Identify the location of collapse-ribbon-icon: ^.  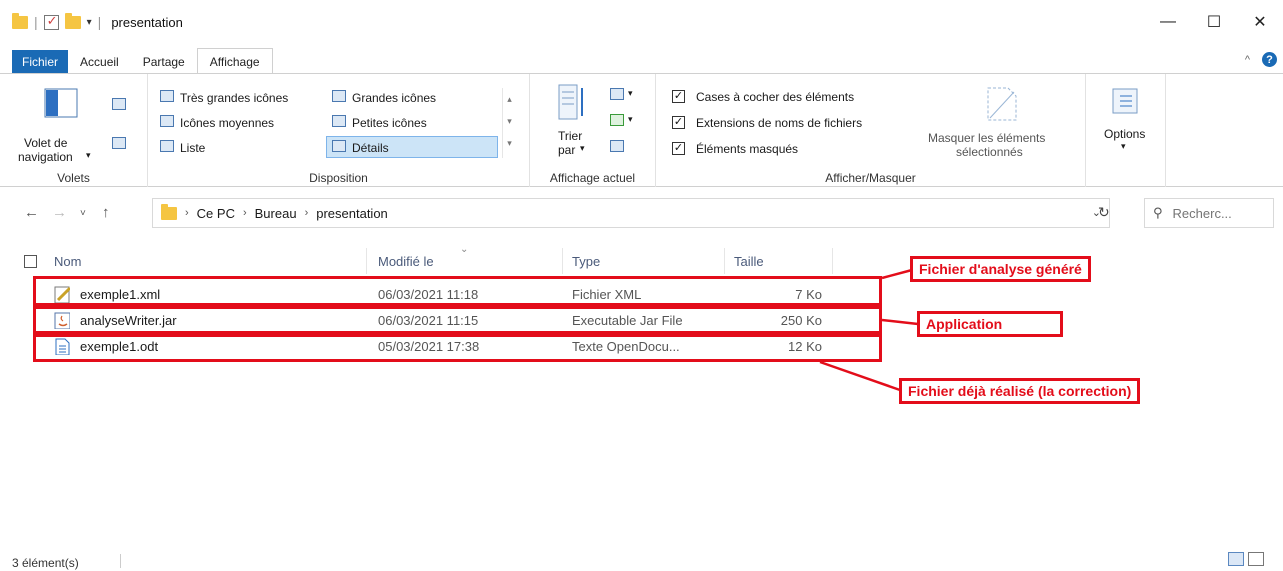
(1247, 60).